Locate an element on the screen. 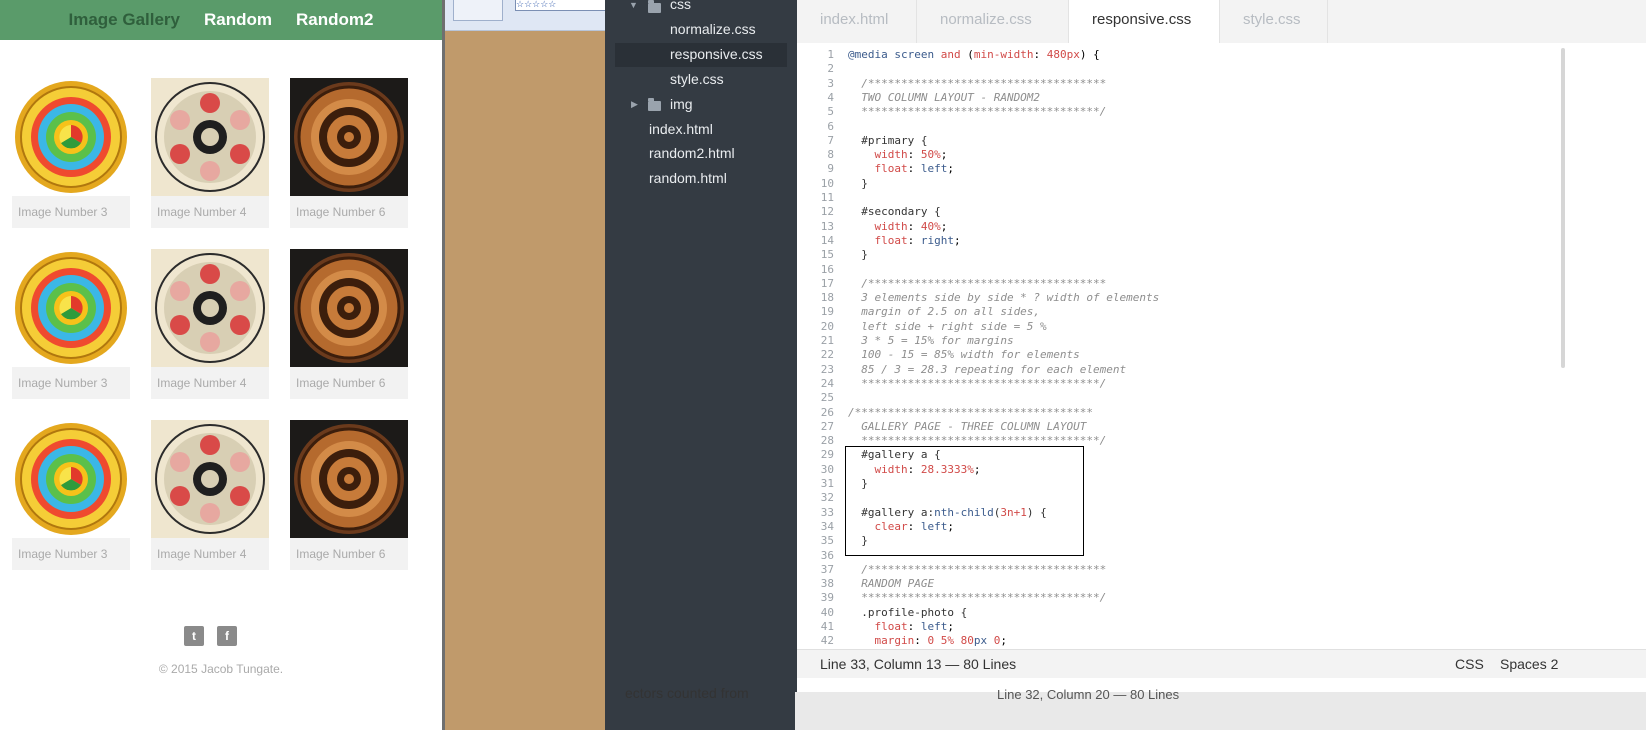 The height and width of the screenshot is (730, 1646). code-line: 11 is located at coordinates (1177, 198).